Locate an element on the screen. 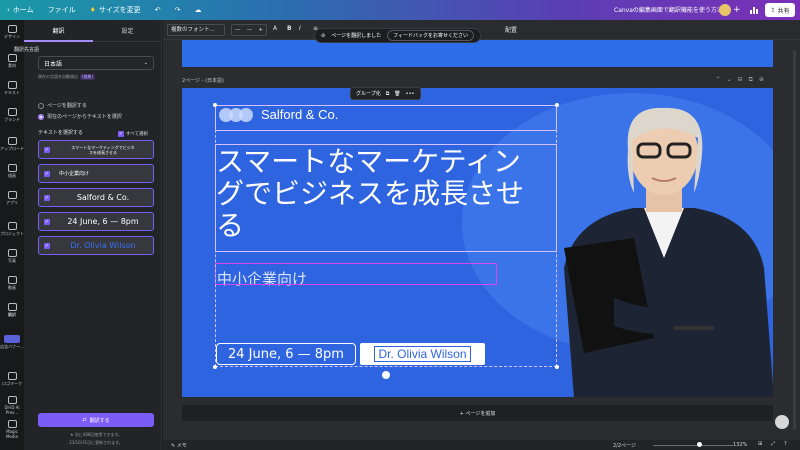 This screenshot has width=800, height=450. rail-item-label: 描画 is located at coordinates (12, 175).